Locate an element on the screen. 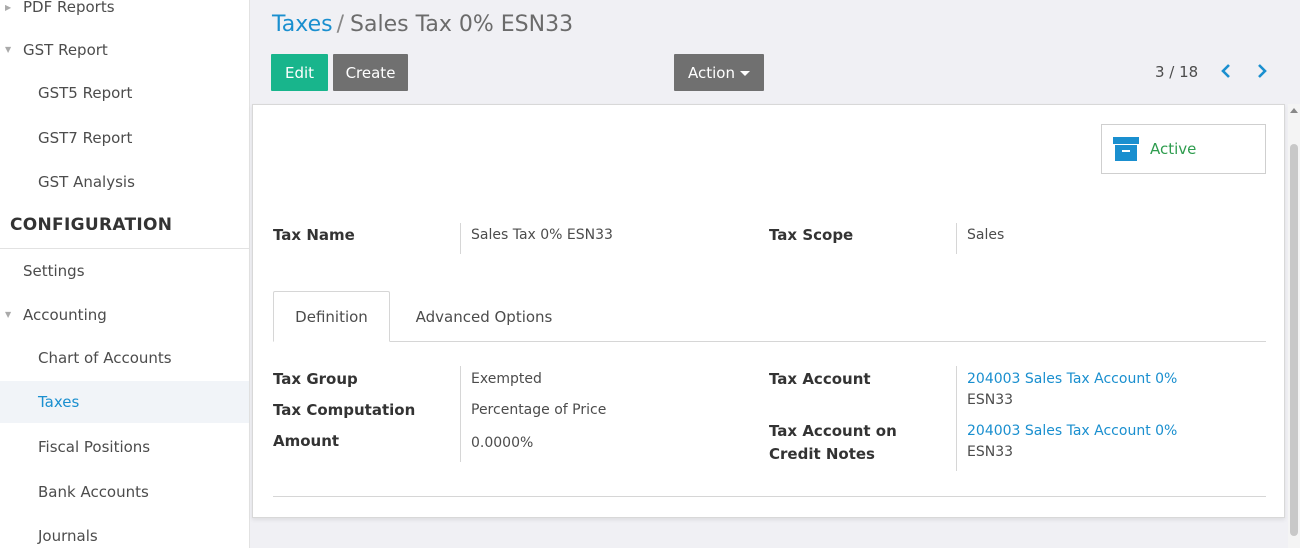 This screenshot has width=1300, height=548. action-button-label: Action is located at coordinates (711, 72).